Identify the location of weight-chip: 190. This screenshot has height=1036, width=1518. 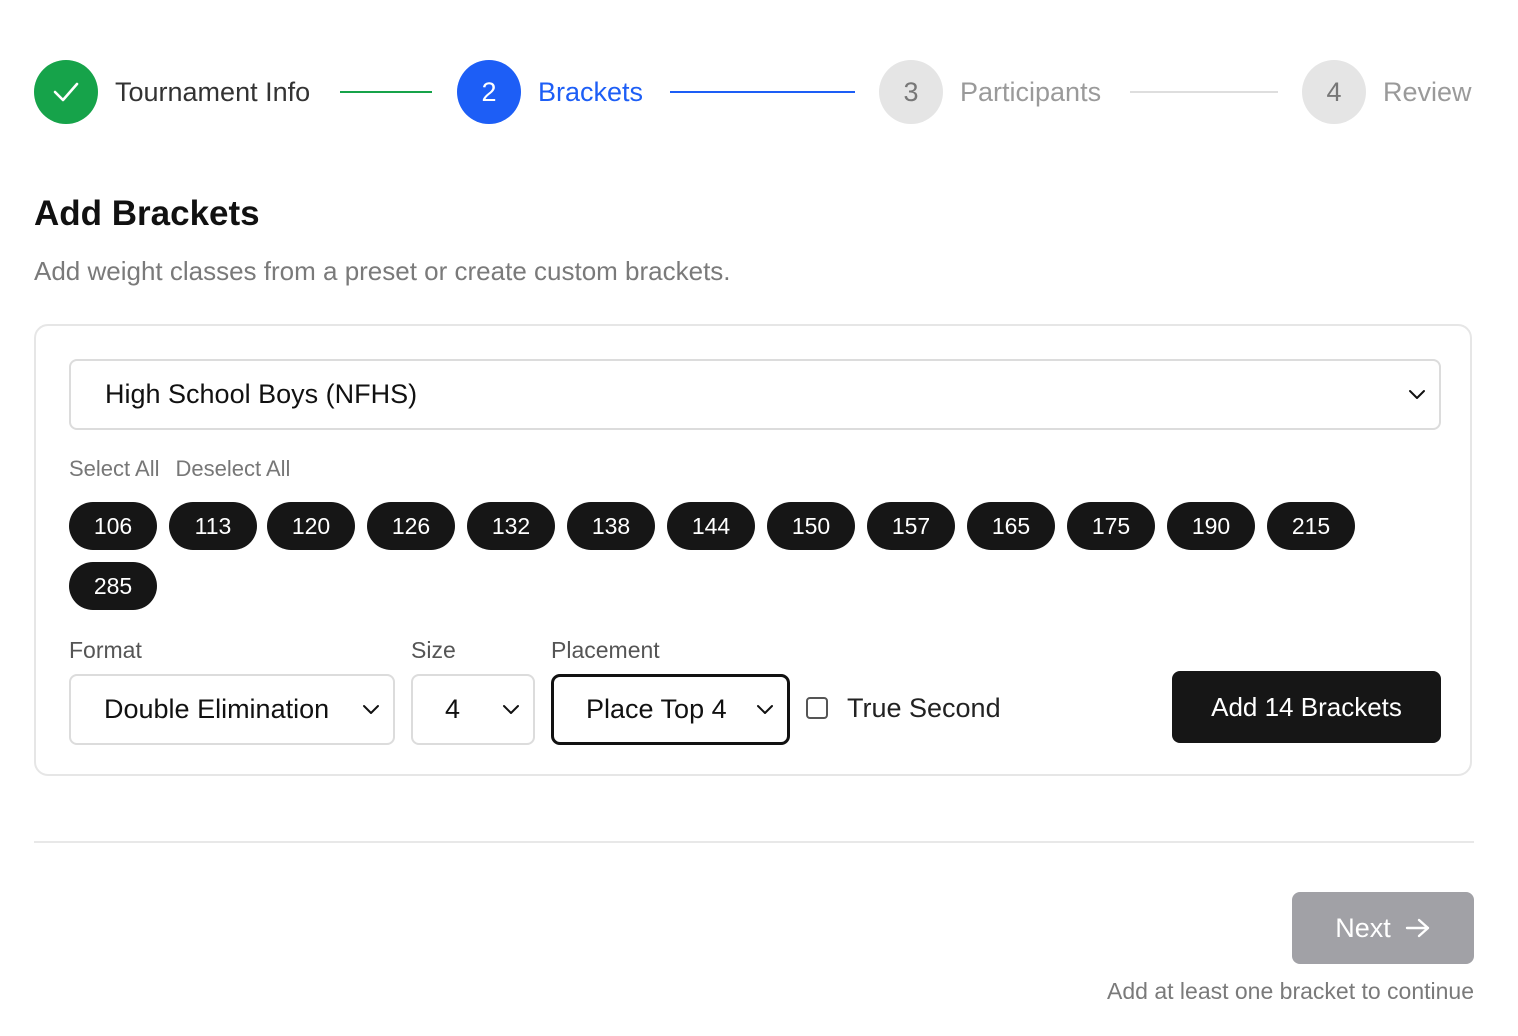
(1211, 526).